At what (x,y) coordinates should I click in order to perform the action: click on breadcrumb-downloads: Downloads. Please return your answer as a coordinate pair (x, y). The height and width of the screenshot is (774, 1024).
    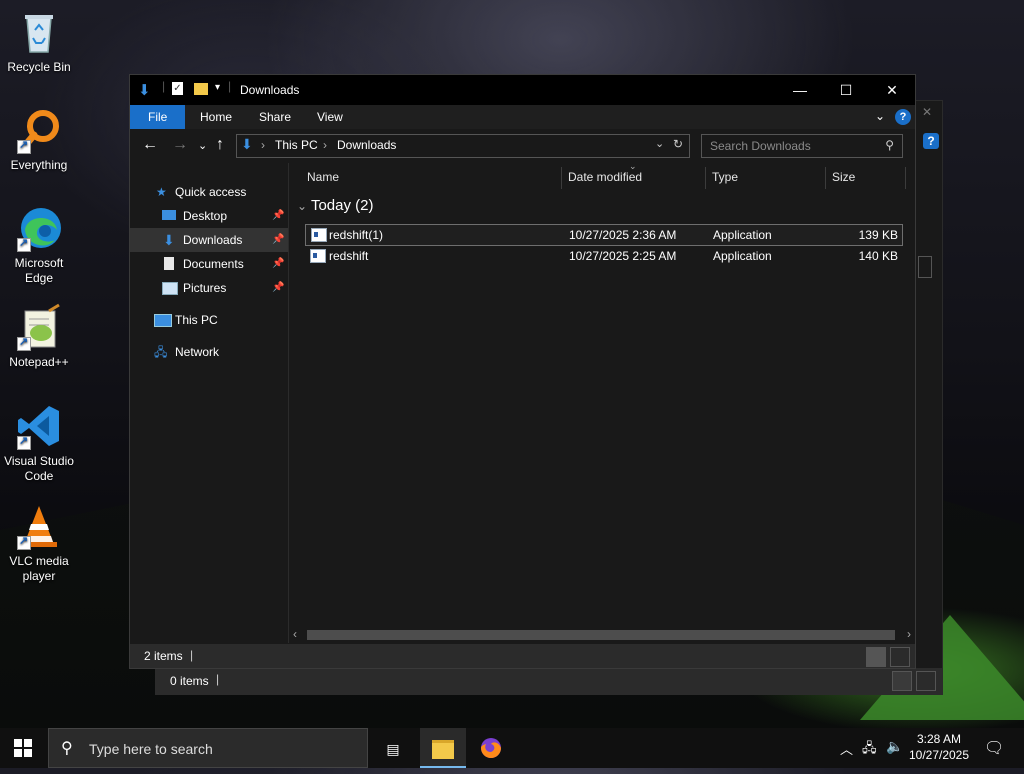
    Looking at the image, I should click on (366, 145).